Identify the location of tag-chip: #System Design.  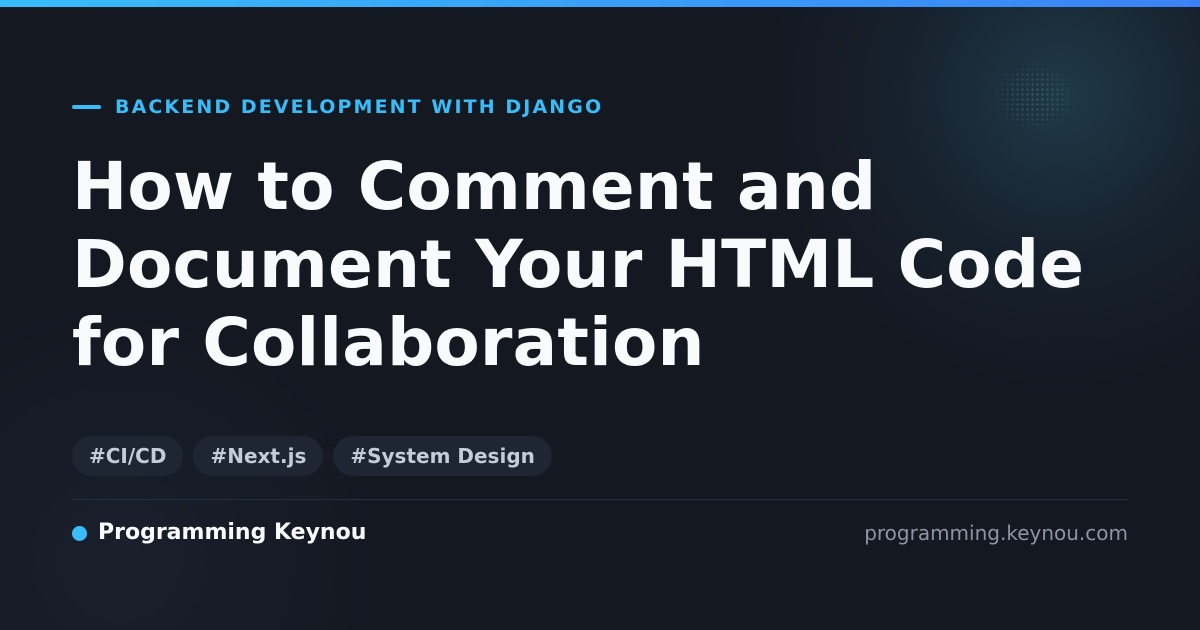
(442, 456).